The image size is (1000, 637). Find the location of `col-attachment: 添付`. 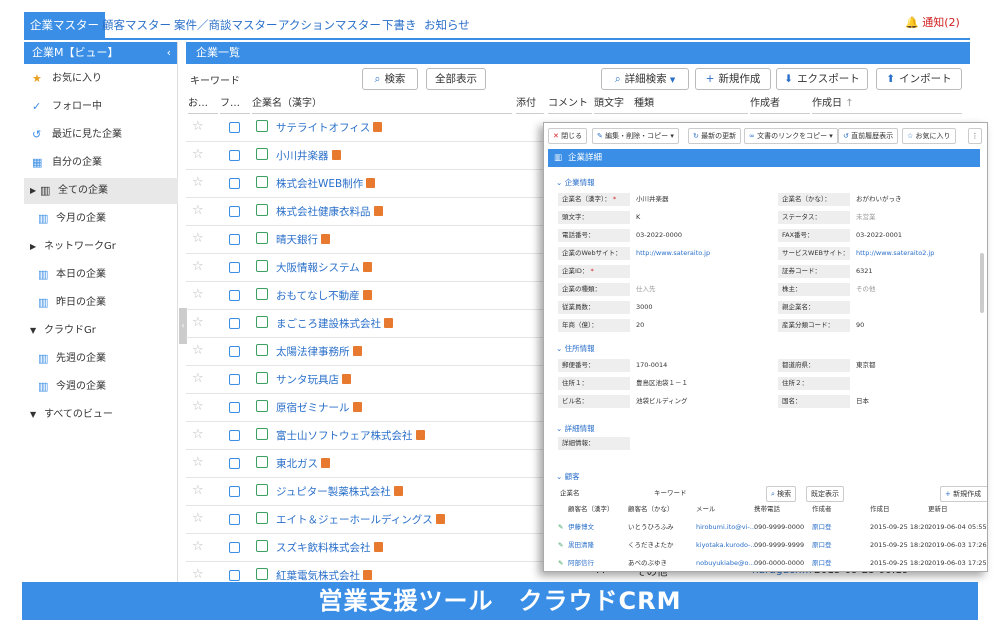

col-attachment: 添付 is located at coordinates (530, 104).